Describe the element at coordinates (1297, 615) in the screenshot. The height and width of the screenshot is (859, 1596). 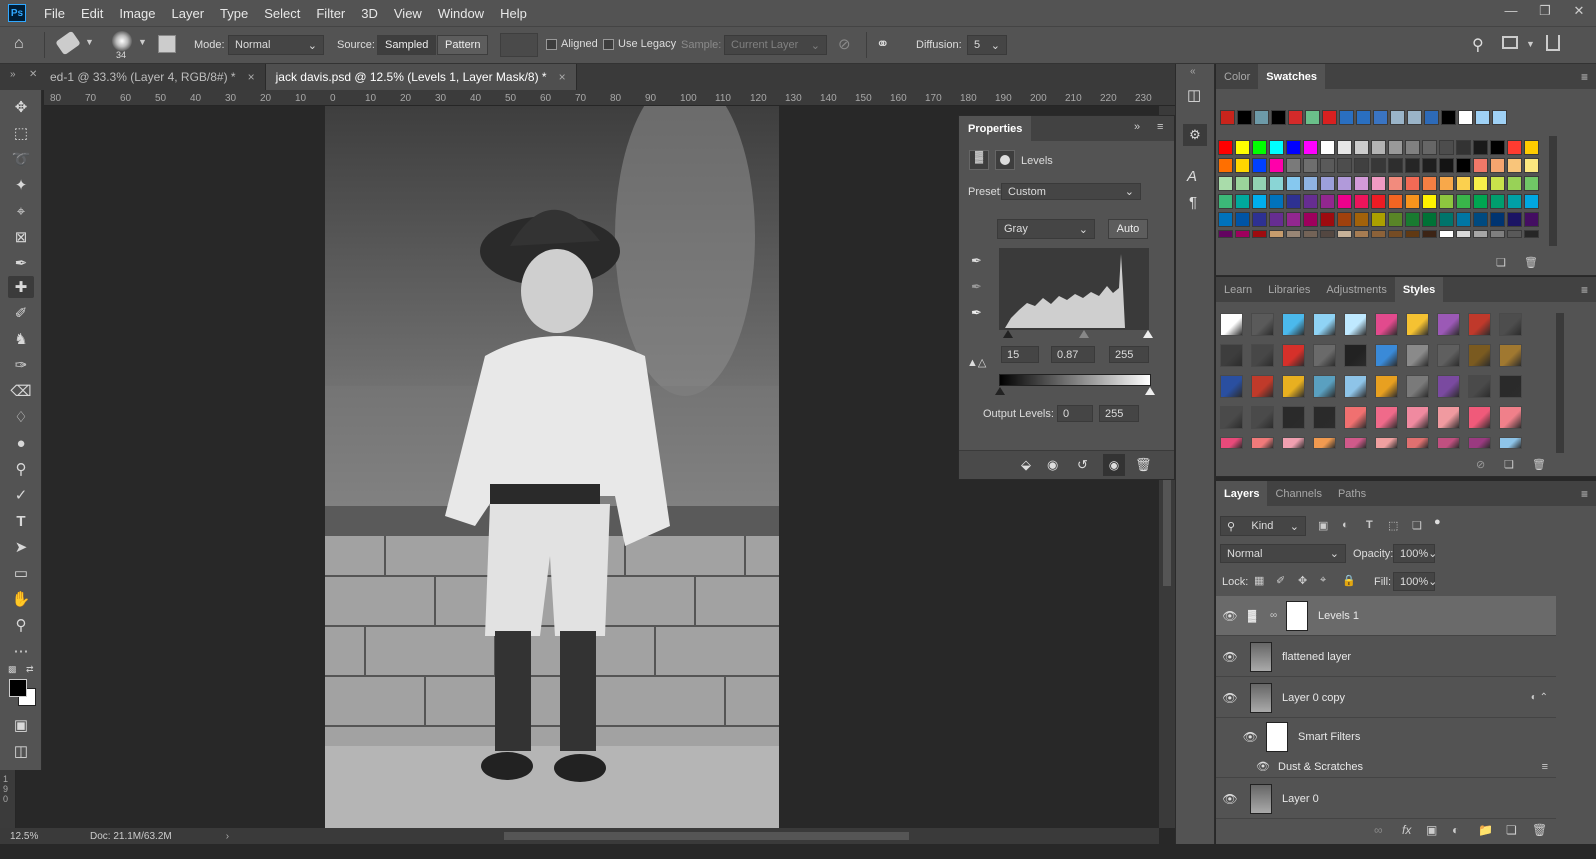
I see `layer-mask-thumbnail` at that location.